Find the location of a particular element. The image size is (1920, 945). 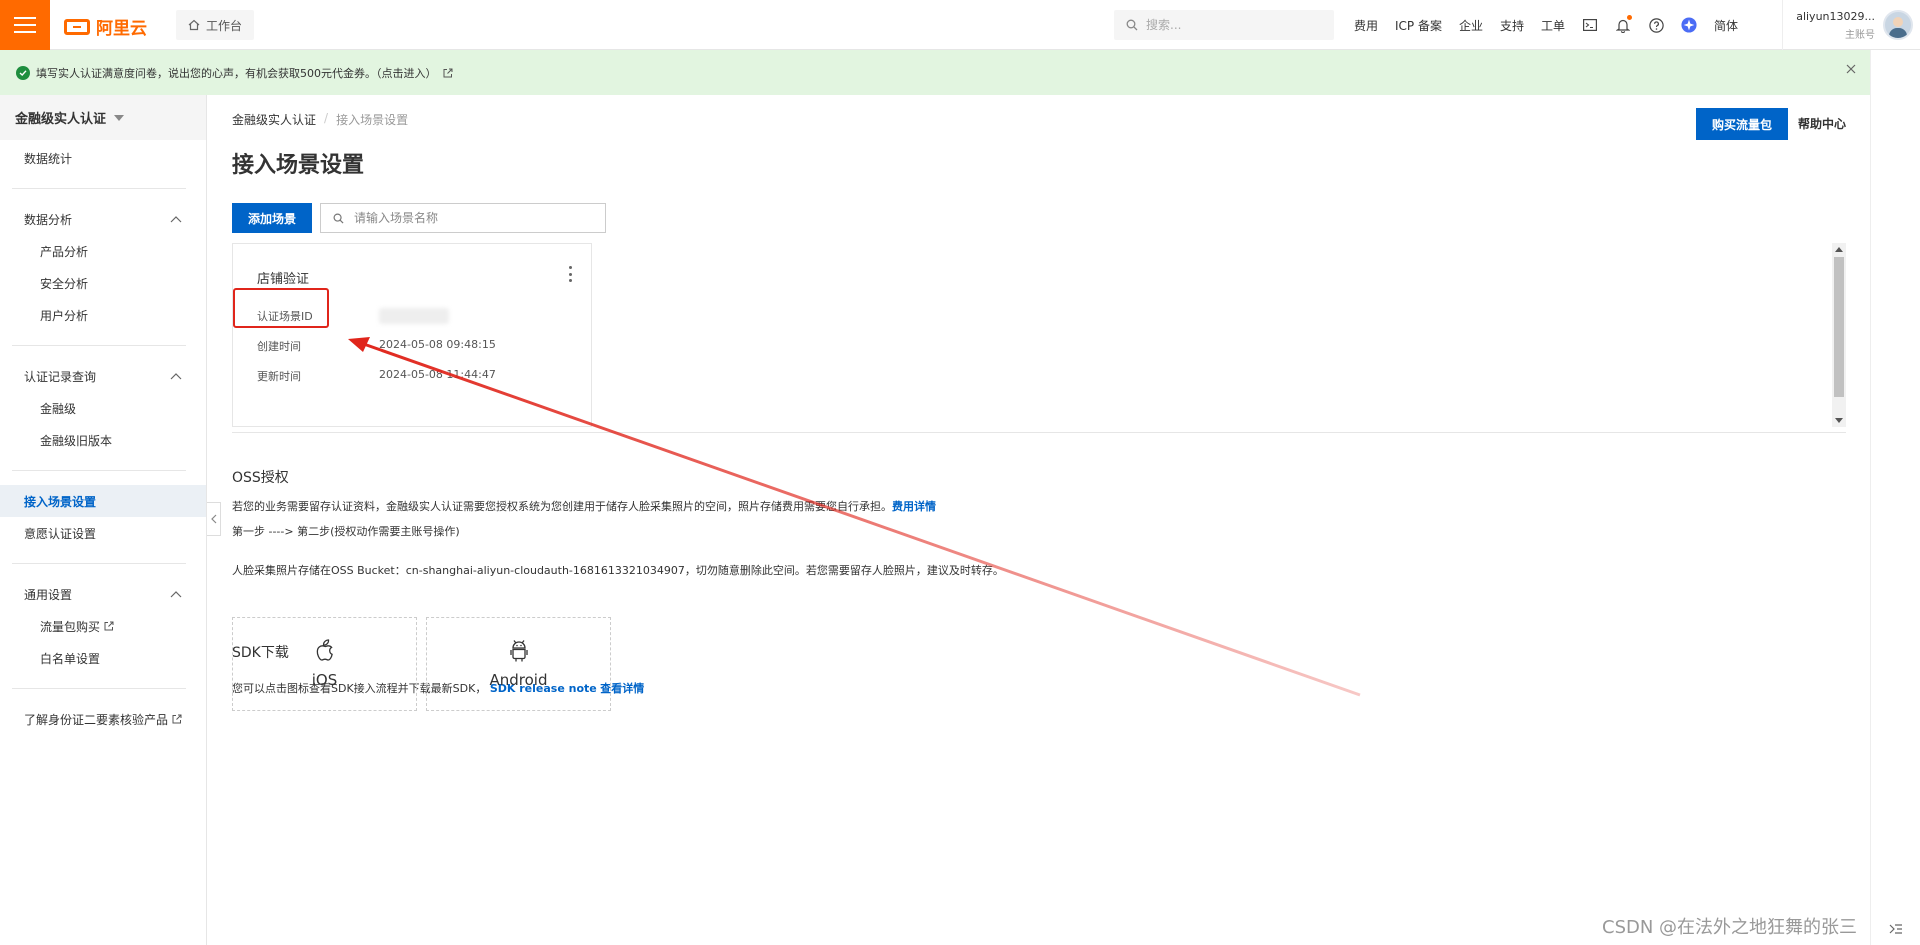

avatar is located at coordinates (1898, 25).